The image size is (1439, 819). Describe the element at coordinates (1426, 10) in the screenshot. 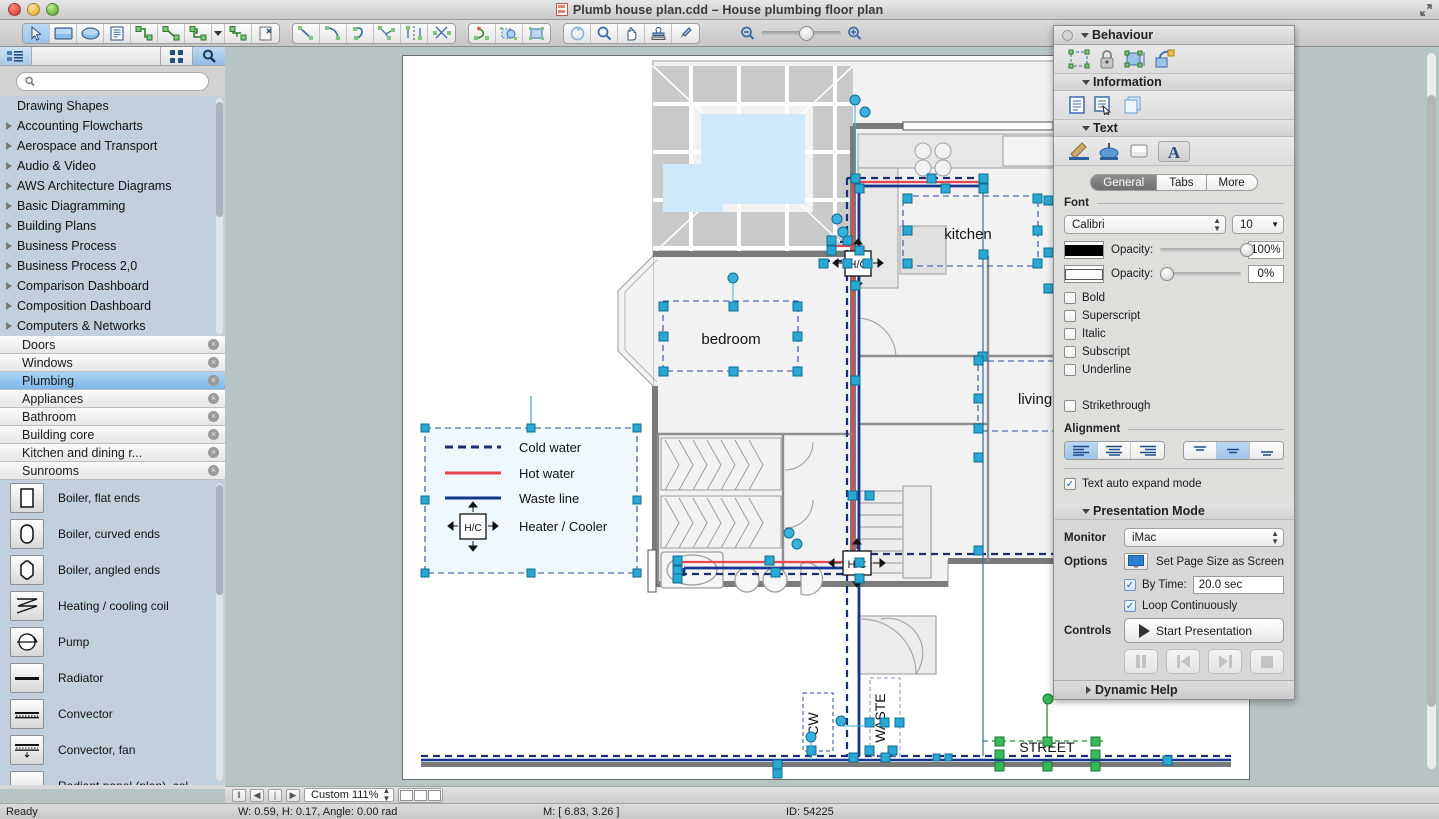

I see `fullscreen-icon` at that location.